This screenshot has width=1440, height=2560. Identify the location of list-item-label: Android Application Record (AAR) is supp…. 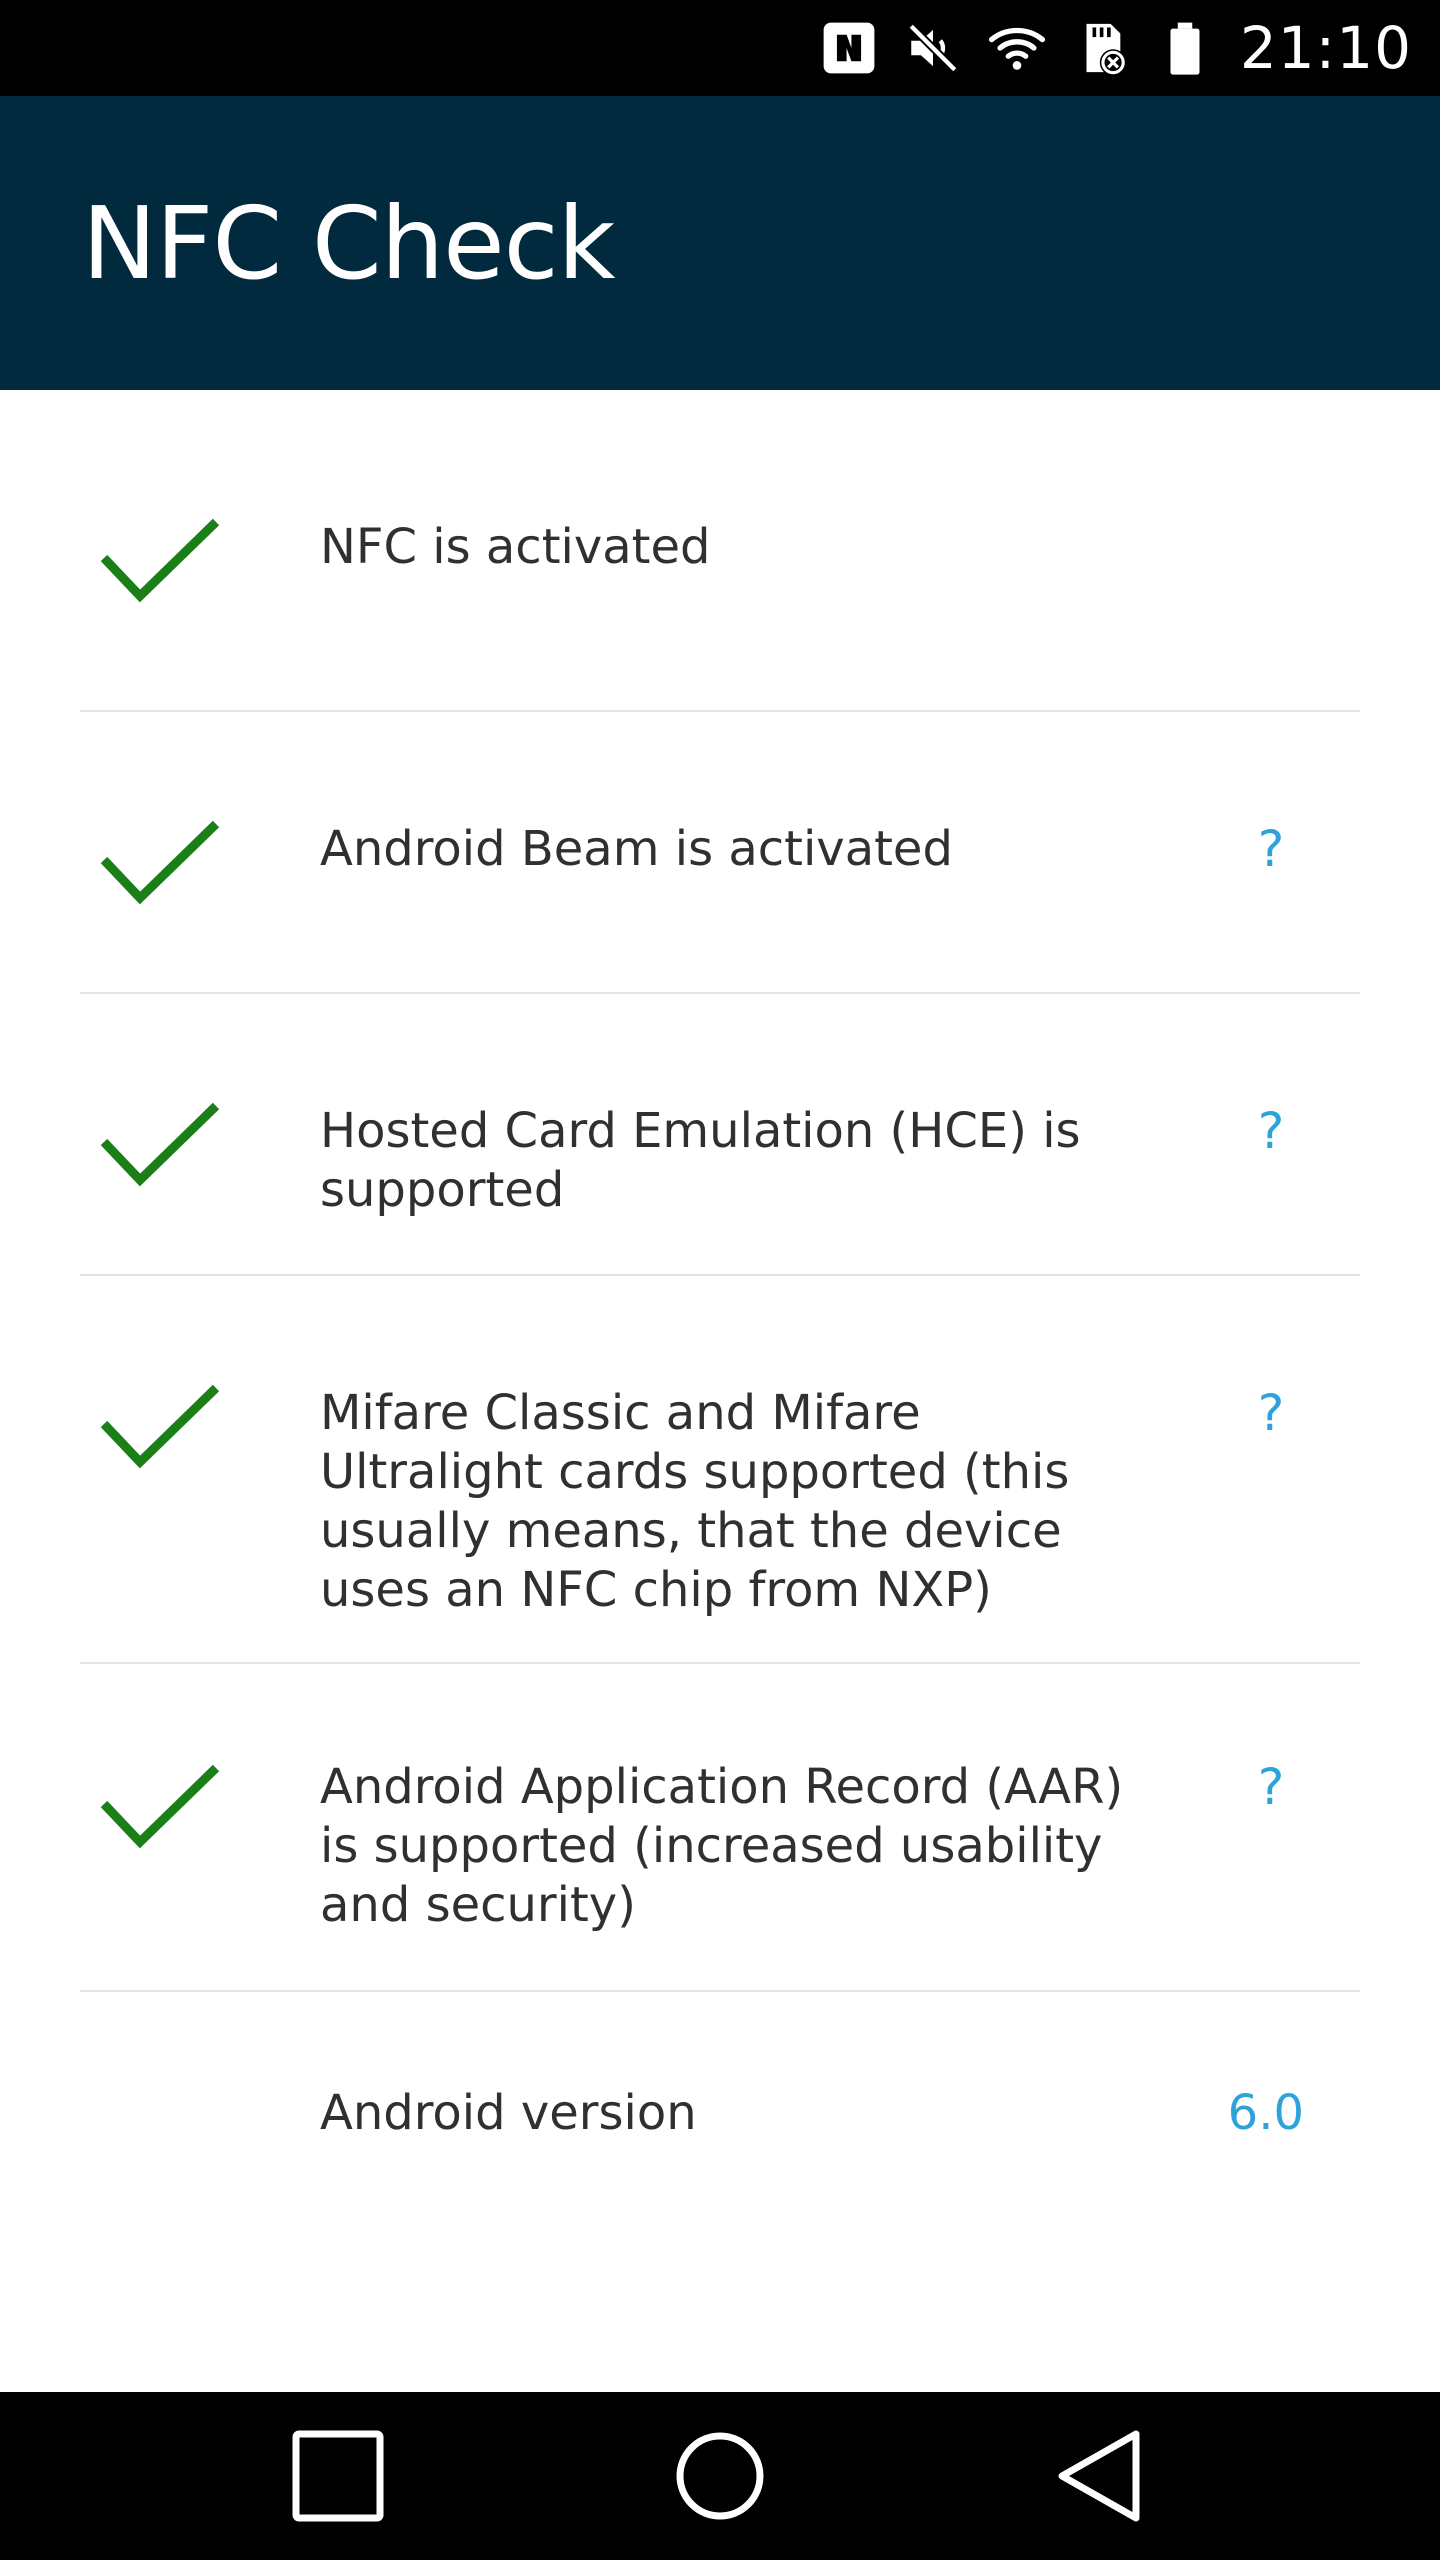
(722, 1846).